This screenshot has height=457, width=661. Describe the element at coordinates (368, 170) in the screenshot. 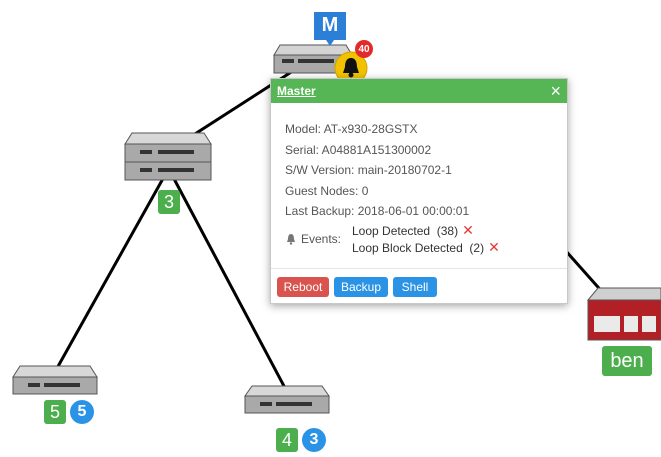

I see `sw-version-text: S/W Version: main-20180702-1` at that location.